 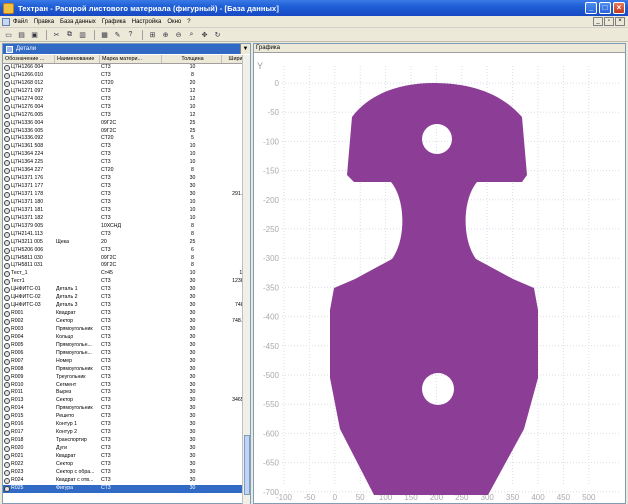 What do you see at coordinates (126, 306) in the screenshot?
I see `table-row: ЦНФИТС-03Деталь 3СТ330748.0` at bounding box center [126, 306].